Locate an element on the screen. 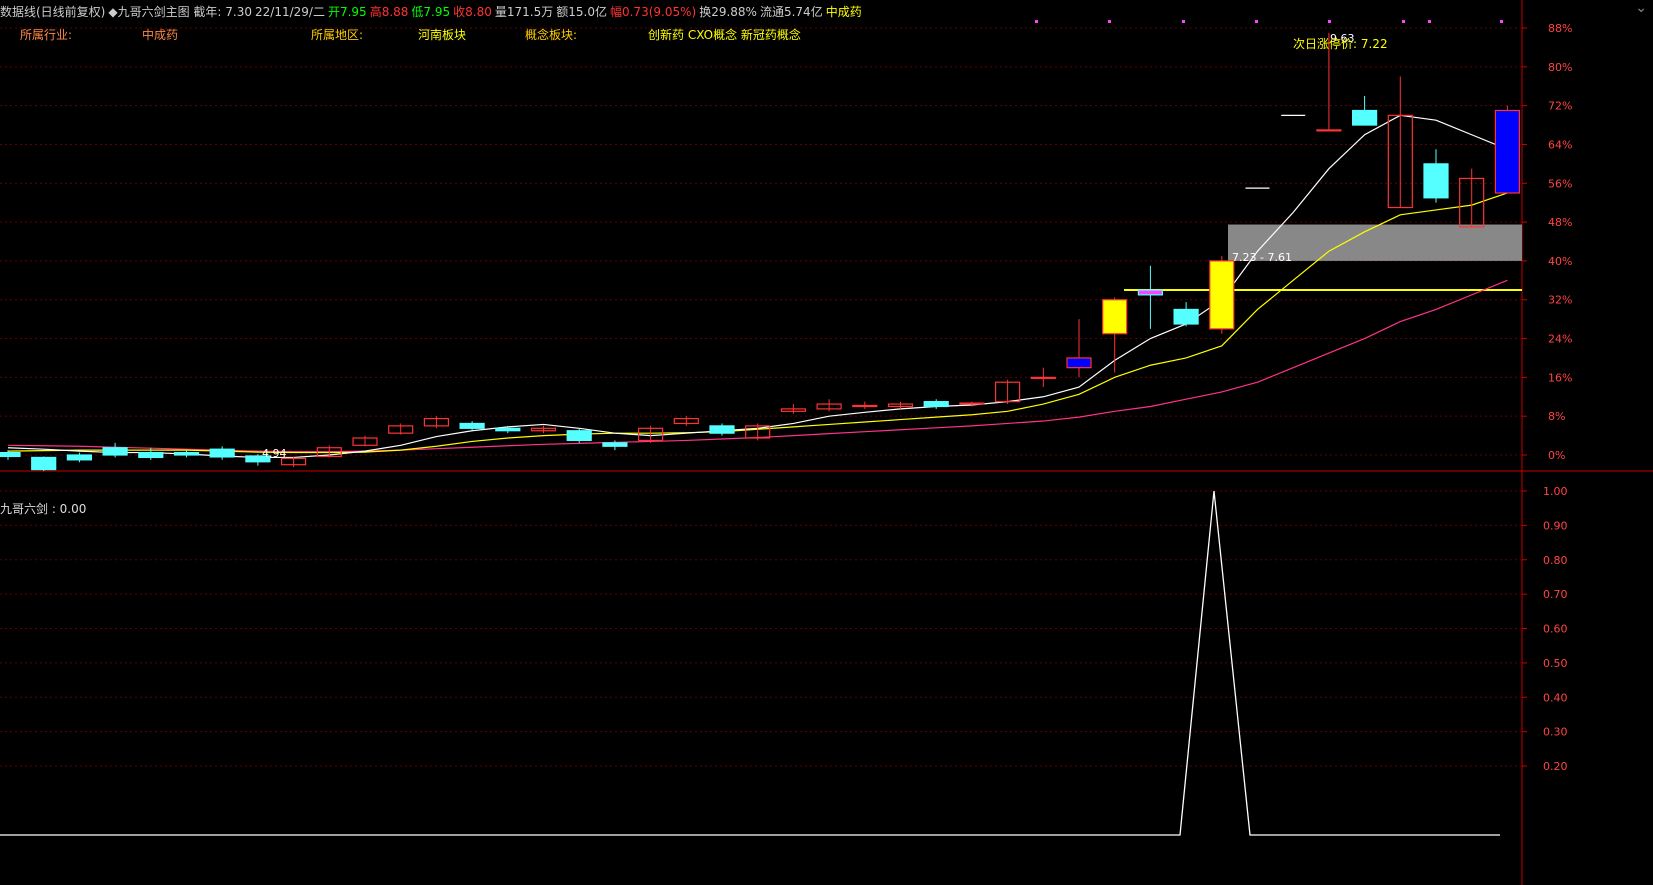 The image size is (1653, 885). y-tick-label: 48% is located at coordinates (1560, 222).